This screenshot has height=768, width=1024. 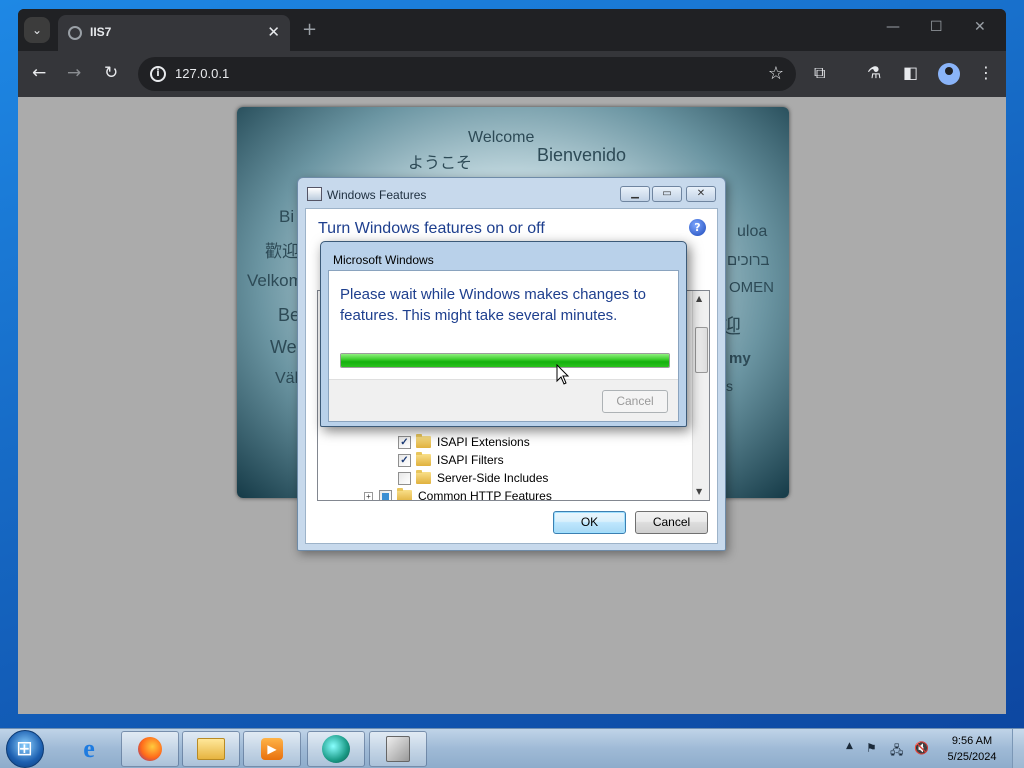 I want to click on address-bar: i 127.0.0.1 ☆, so click(x=467, y=74).